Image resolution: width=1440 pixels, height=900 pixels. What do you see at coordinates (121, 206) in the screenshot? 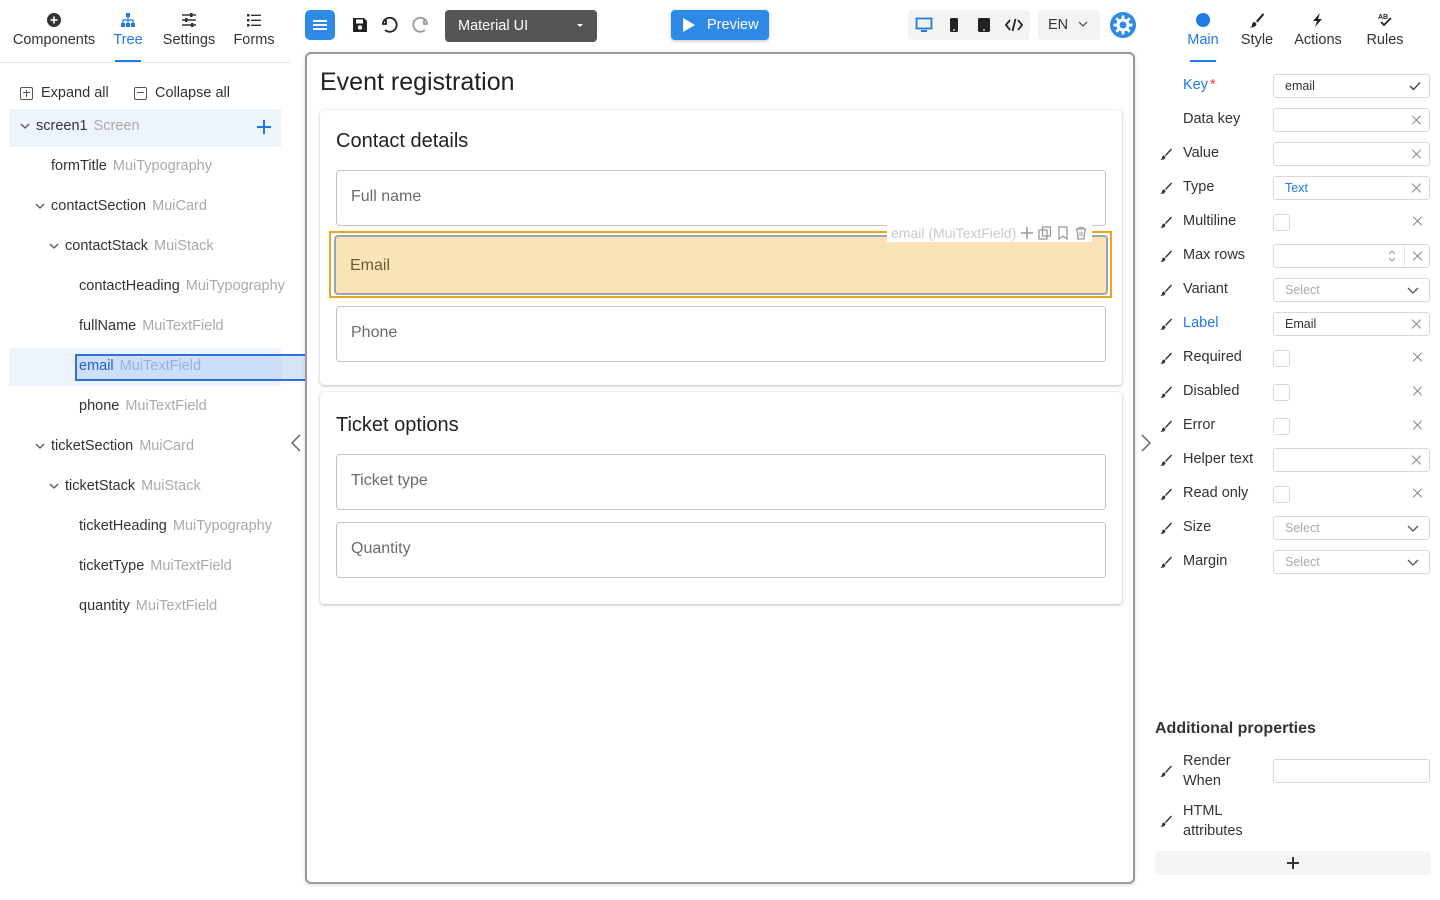
I see `tree-node-contactsection: contactSection MuiCard` at bounding box center [121, 206].